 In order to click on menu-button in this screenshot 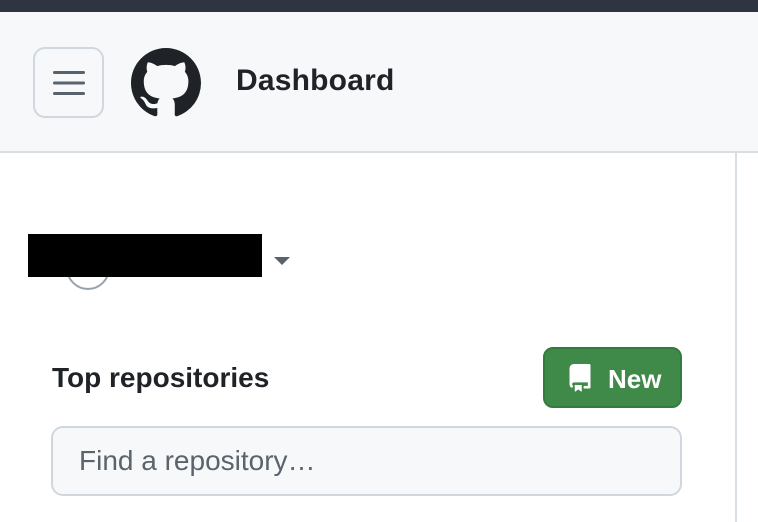, I will do `click(68, 82)`.